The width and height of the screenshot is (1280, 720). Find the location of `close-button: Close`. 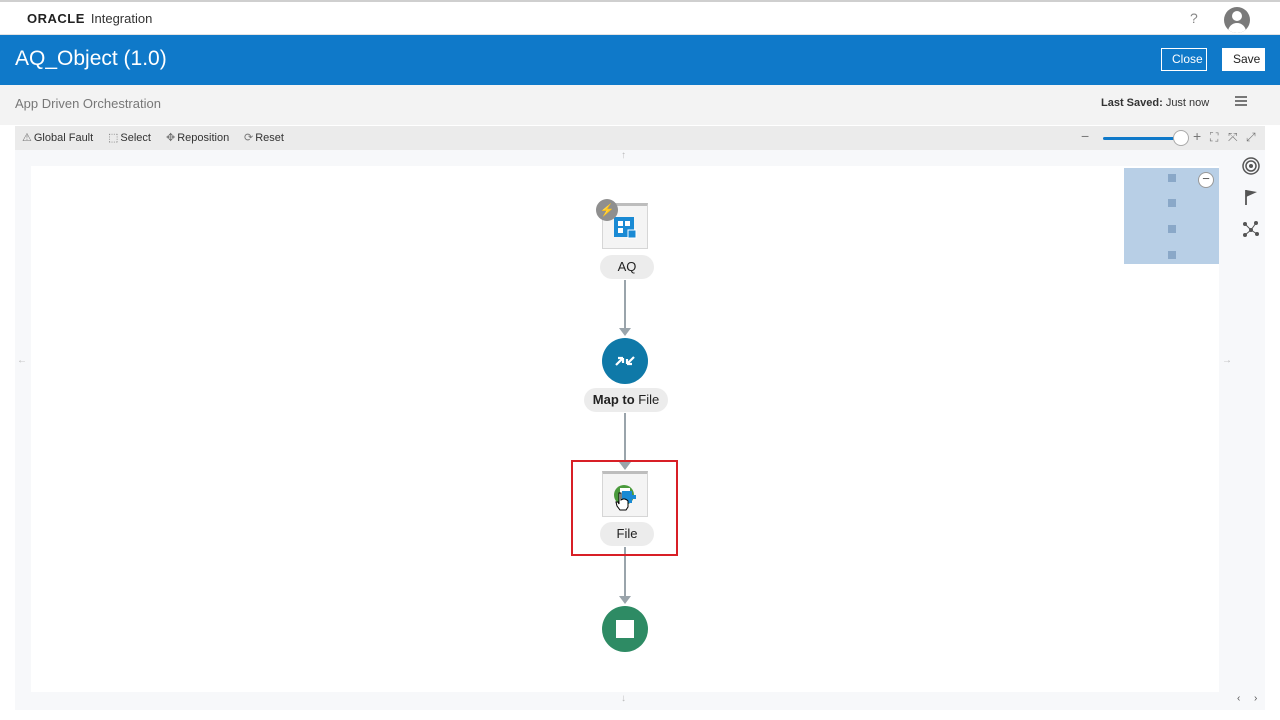

close-button: Close is located at coordinates (1184, 59).